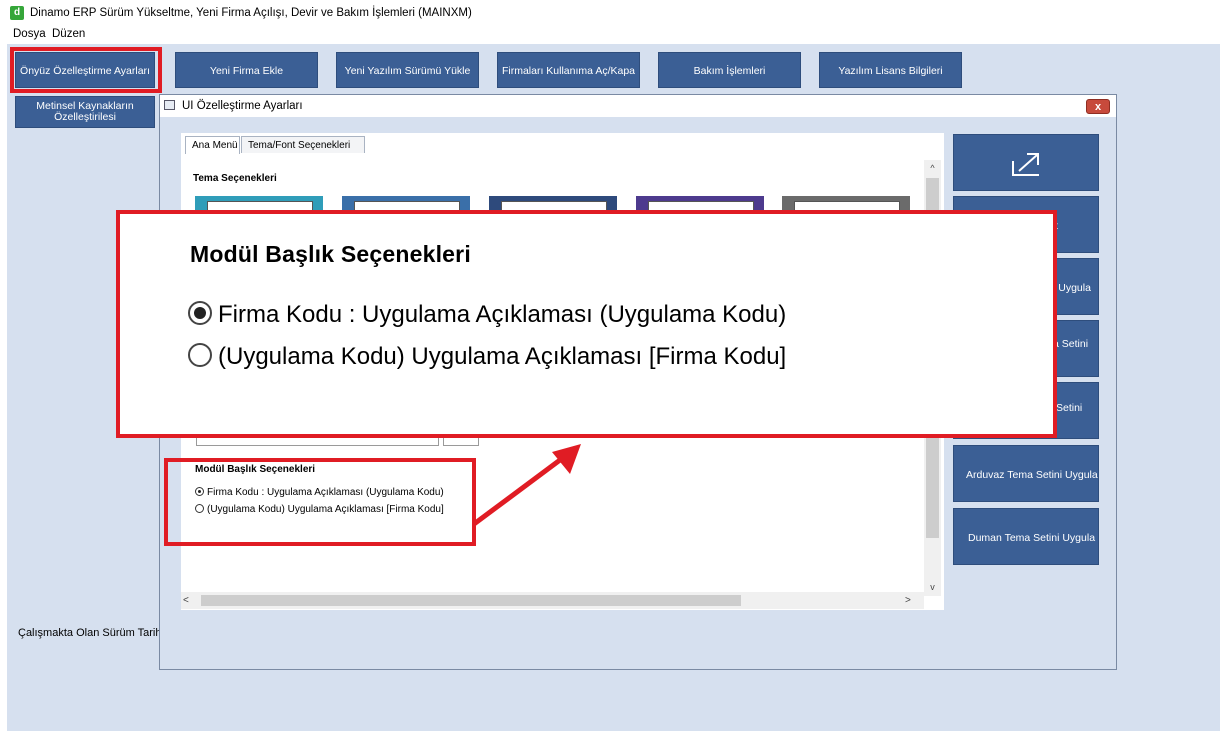  What do you see at coordinates (68, 34) in the screenshot?
I see `menu-duzen: Düzen` at bounding box center [68, 34].